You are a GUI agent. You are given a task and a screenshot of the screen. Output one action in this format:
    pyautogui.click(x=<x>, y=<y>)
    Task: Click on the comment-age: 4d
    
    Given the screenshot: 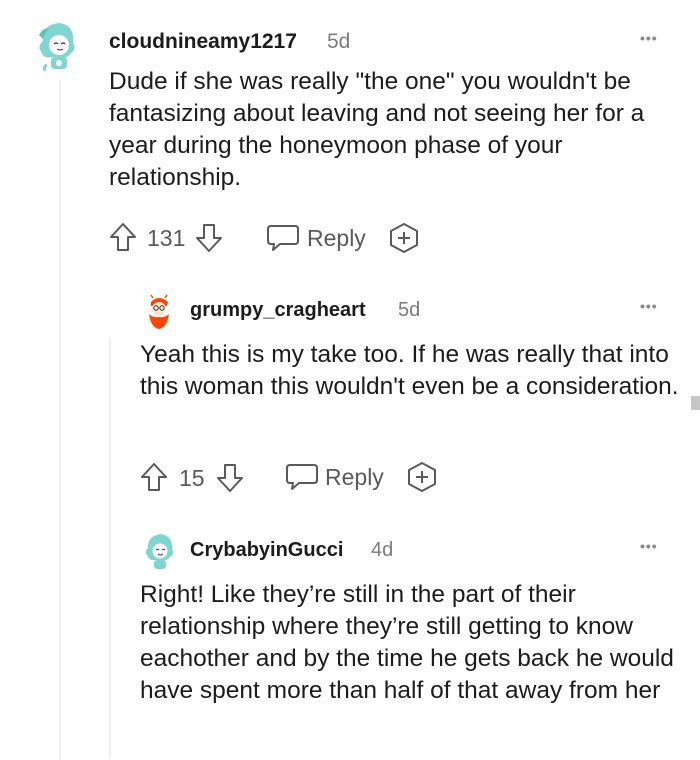 What is the action you would take?
    pyautogui.click(x=382, y=550)
    